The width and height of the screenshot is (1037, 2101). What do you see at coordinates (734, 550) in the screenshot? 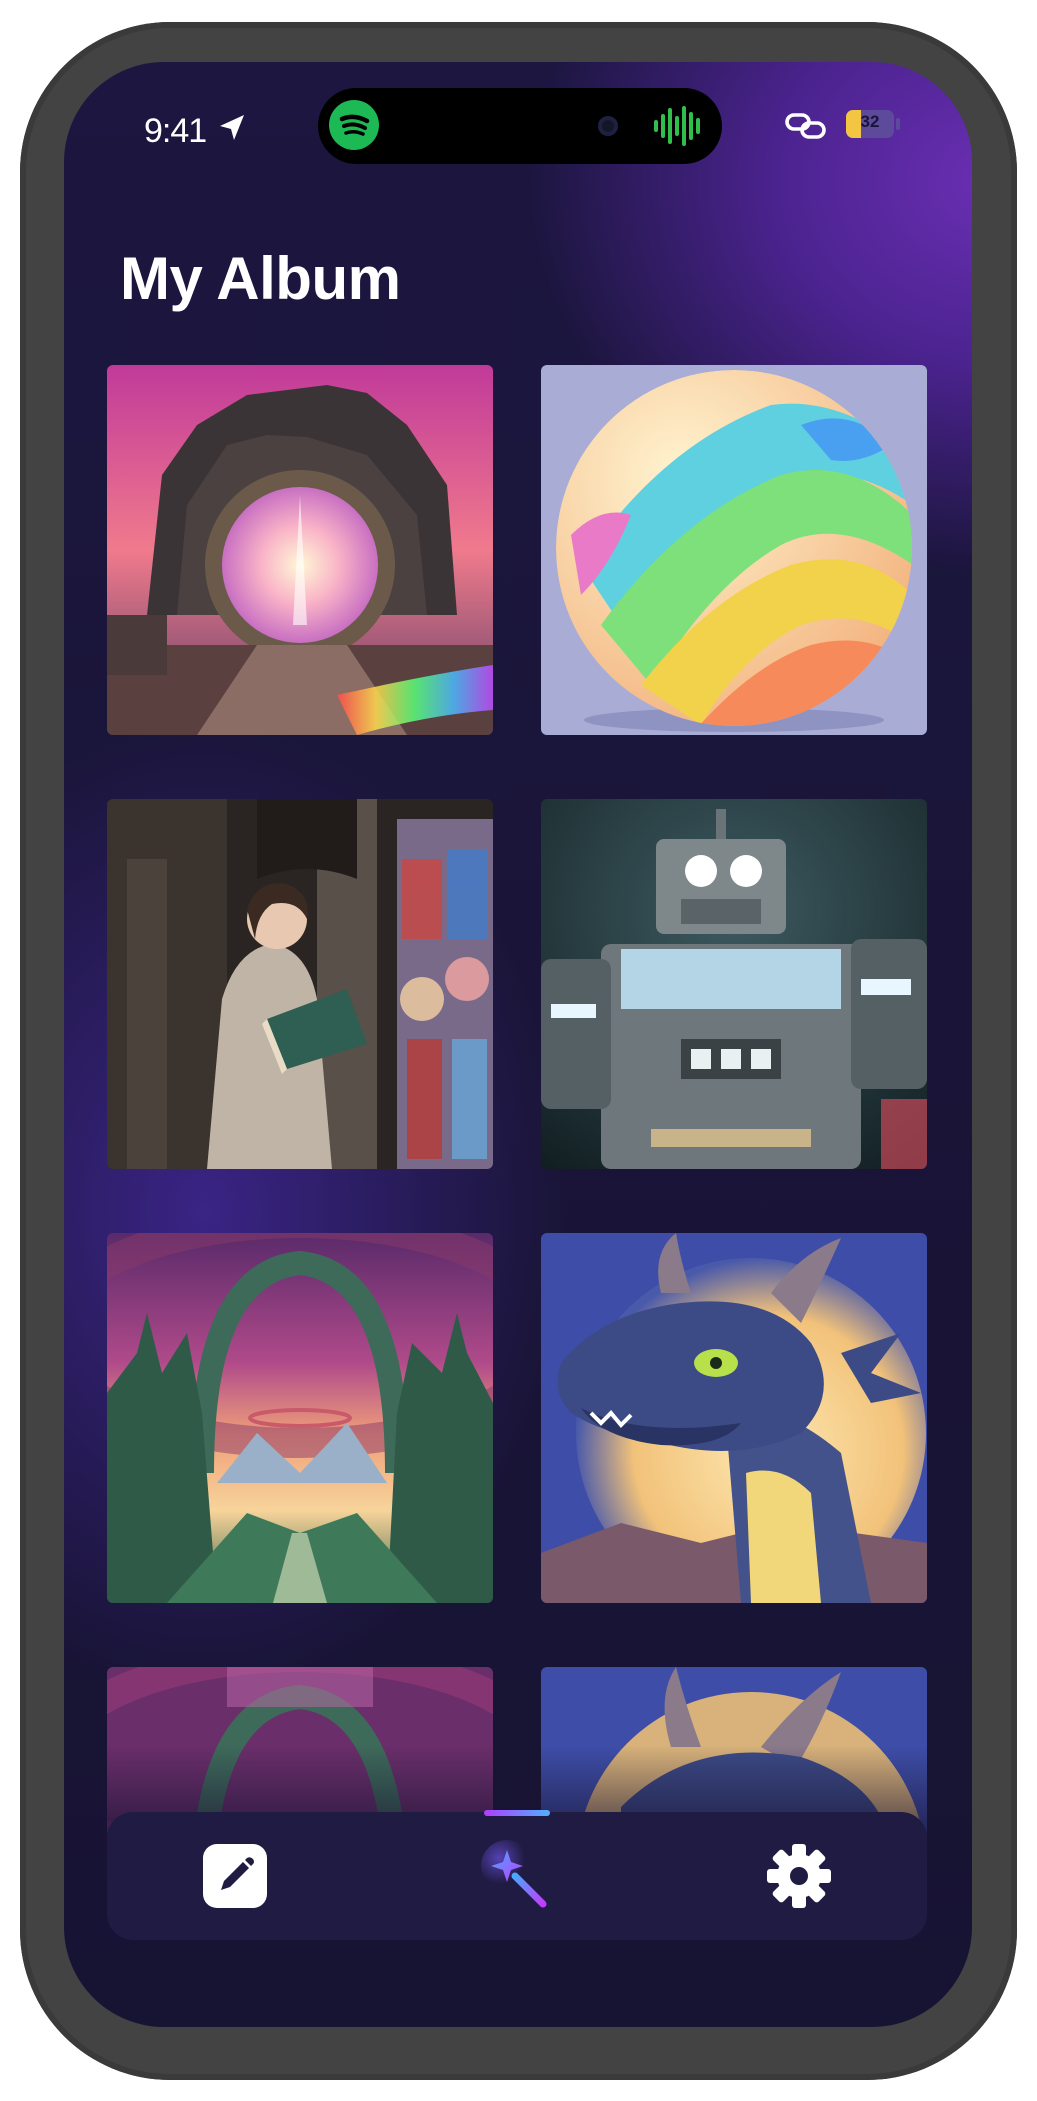
I see `album-item-rainbow-sphere` at bounding box center [734, 550].